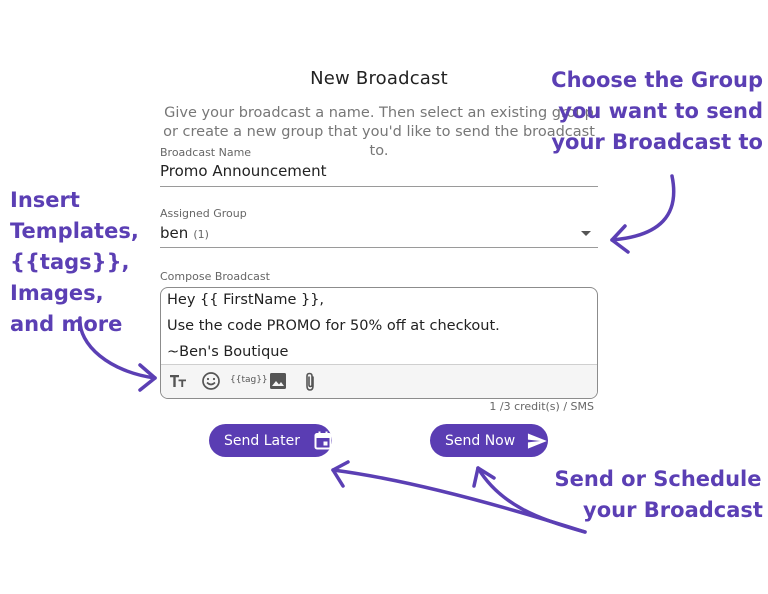 This screenshot has height=594, width=768. Describe the element at coordinates (459, 501) in the screenshot. I see `arrow-to-send-later` at that location.